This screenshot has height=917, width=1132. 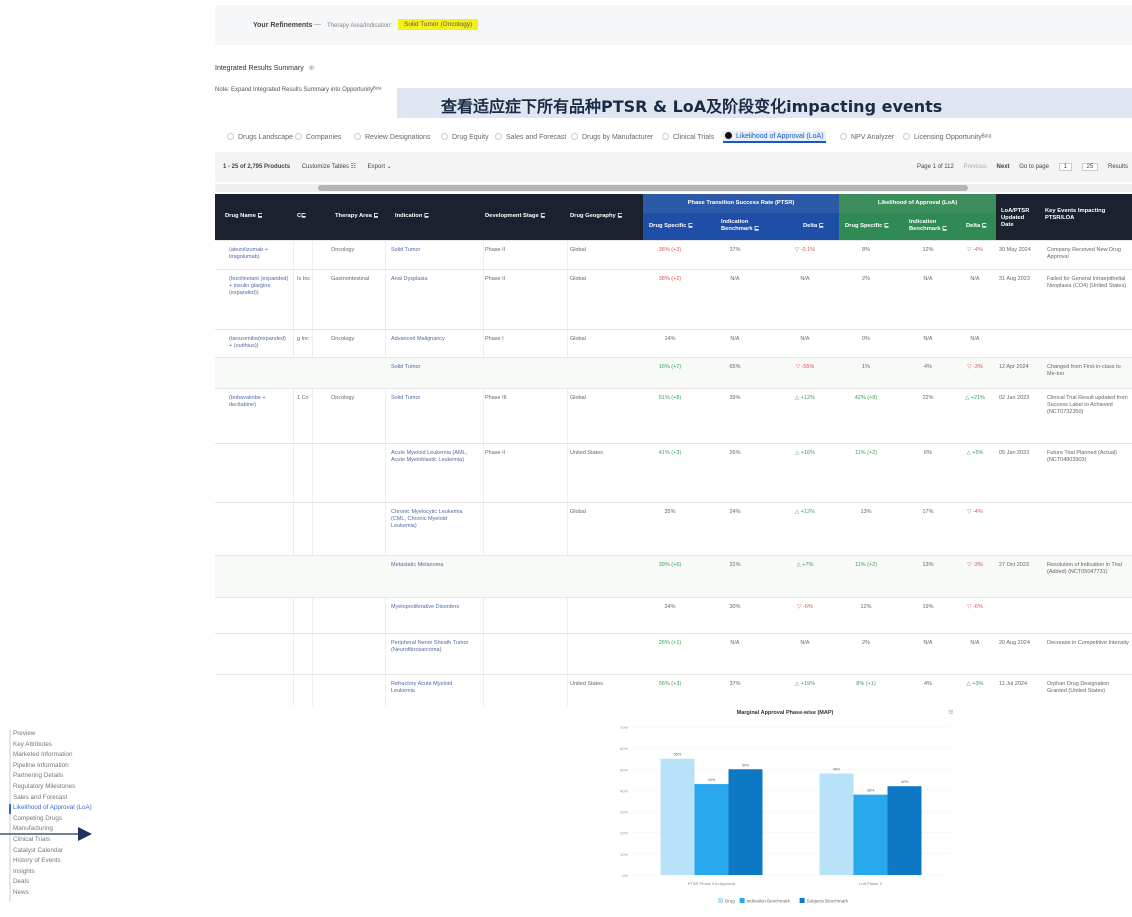 I want to click on cell-drug: (atezolizumab + tiragolumab), so click(x=259, y=254).